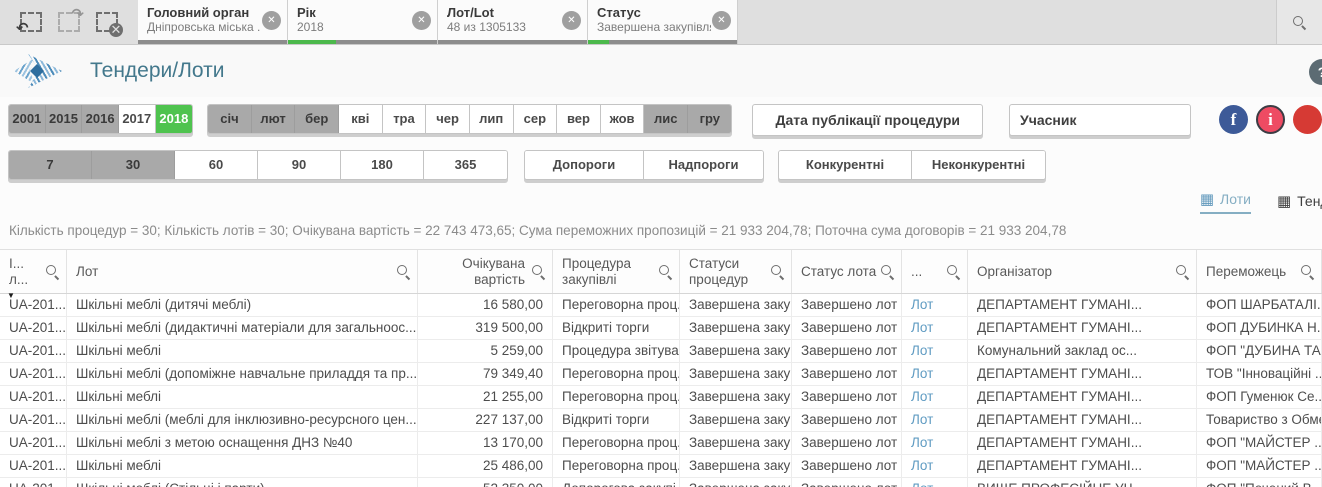 Image resolution: width=1322 pixels, height=487 pixels. What do you see at coordinates (736, 271) in the screenshot?
I see `col-header-procedure-status: Статуси процедур` at bounding box center [736, 271].